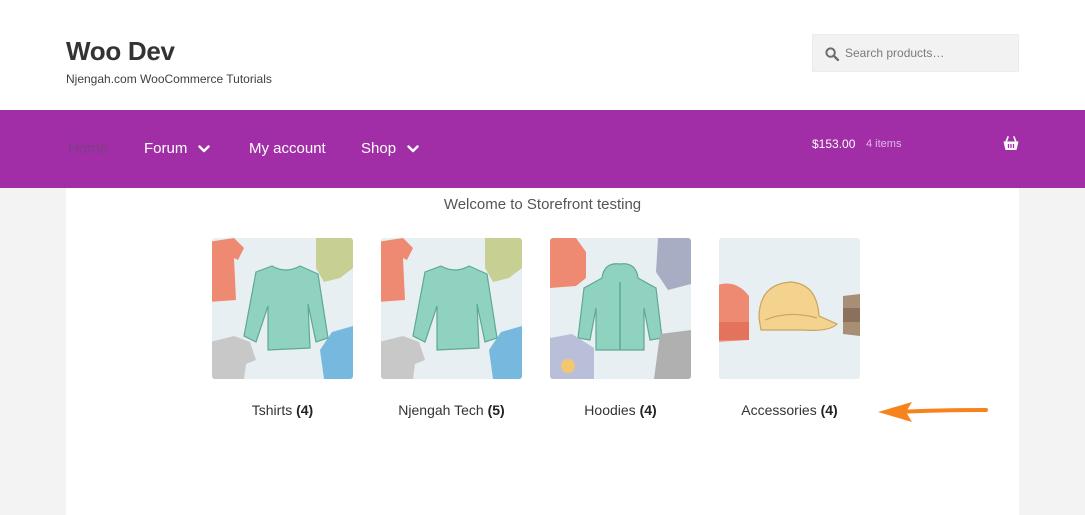 This screenshot has width=1085, height=515. I want to click on cart-total: $153.00, so click(833, 144).